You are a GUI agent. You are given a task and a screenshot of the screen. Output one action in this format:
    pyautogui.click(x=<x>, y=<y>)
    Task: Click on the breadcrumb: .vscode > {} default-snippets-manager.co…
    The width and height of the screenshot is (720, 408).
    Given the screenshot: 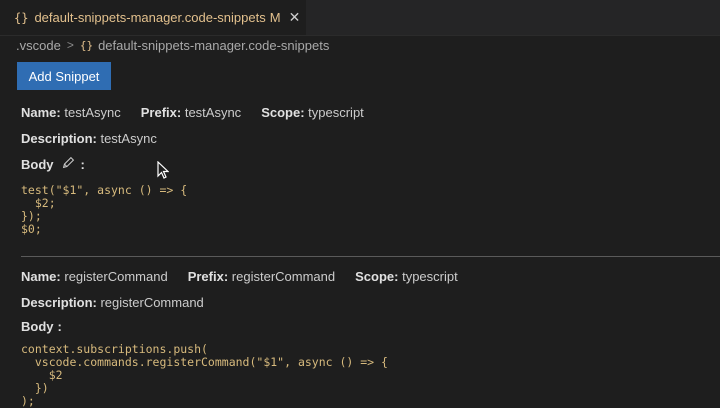 What is the action you would take?
    pyautogui.click(x=172, y=45)
    